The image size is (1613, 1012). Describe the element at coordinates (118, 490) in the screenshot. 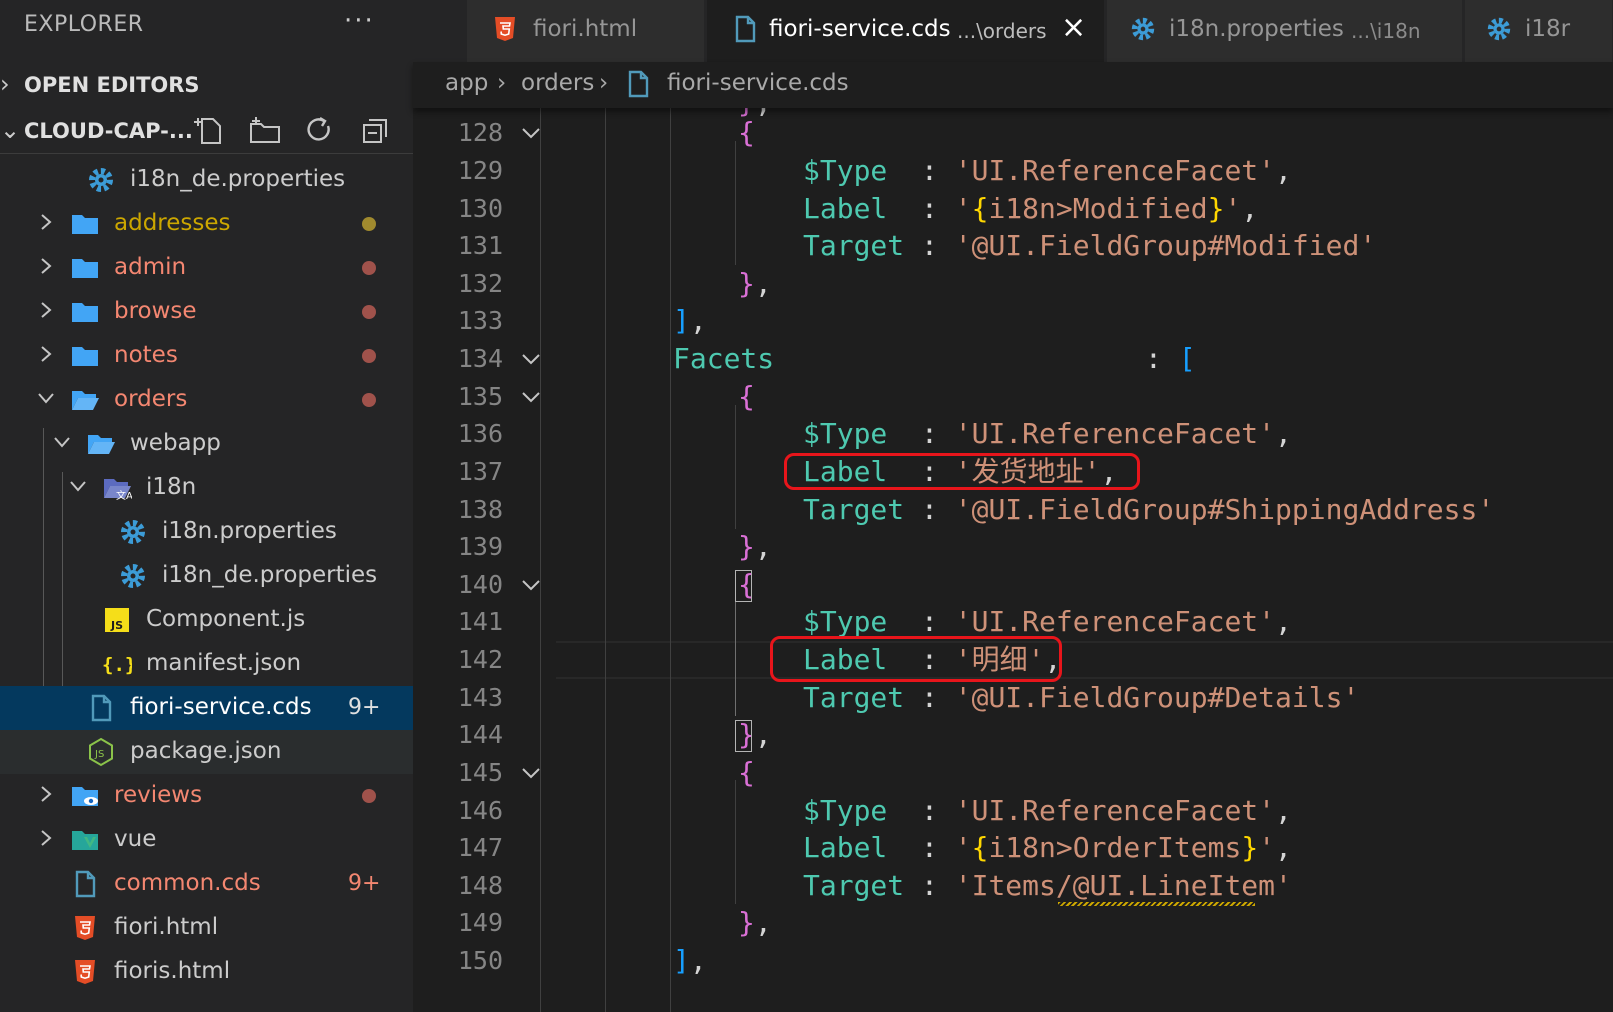

I see `folder-i18n-icon: 文A` at that location.